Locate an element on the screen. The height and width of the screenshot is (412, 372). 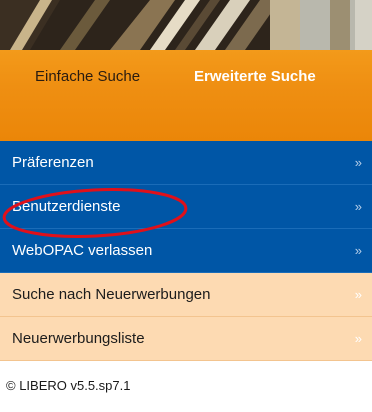
tab-advanced-search: Erweiterte Suche is located at coordinates (255, 77).